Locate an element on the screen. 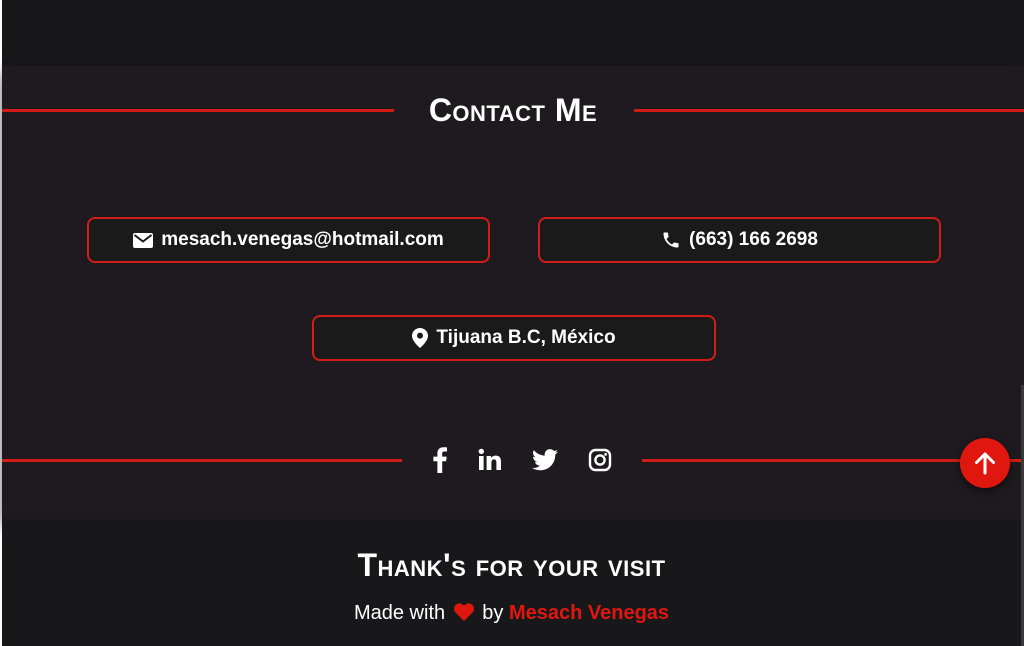  email-text: mesach.venegas@hotmail.com is located at coordinates (302, 239).